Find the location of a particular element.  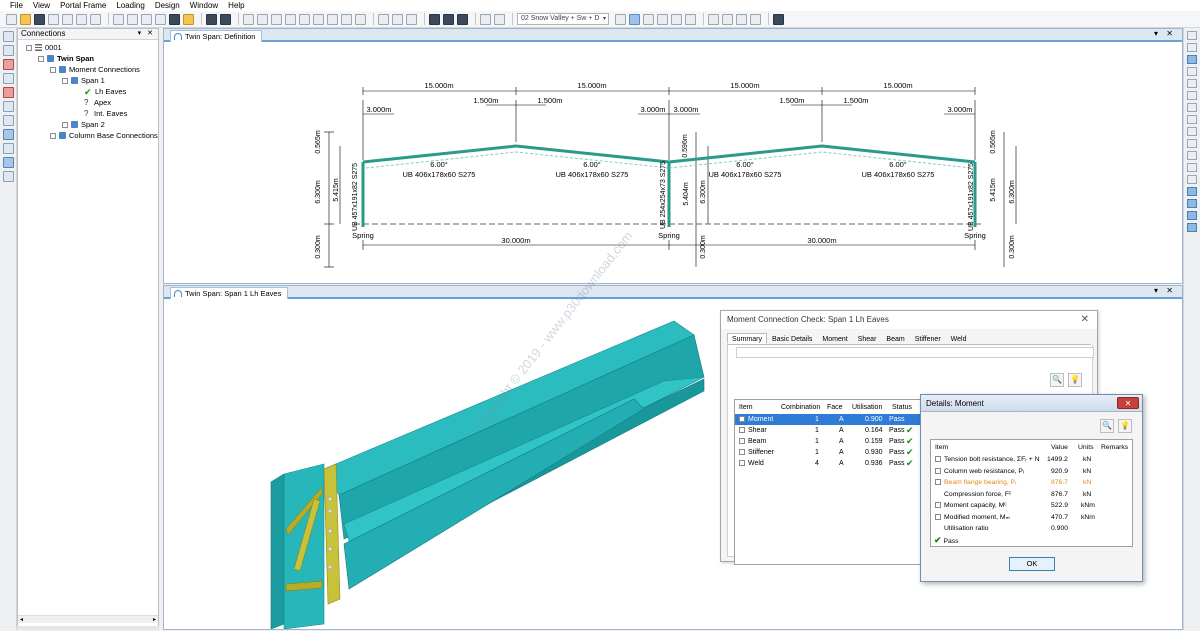

menu-design: Design is located at coordinates (167, 5).